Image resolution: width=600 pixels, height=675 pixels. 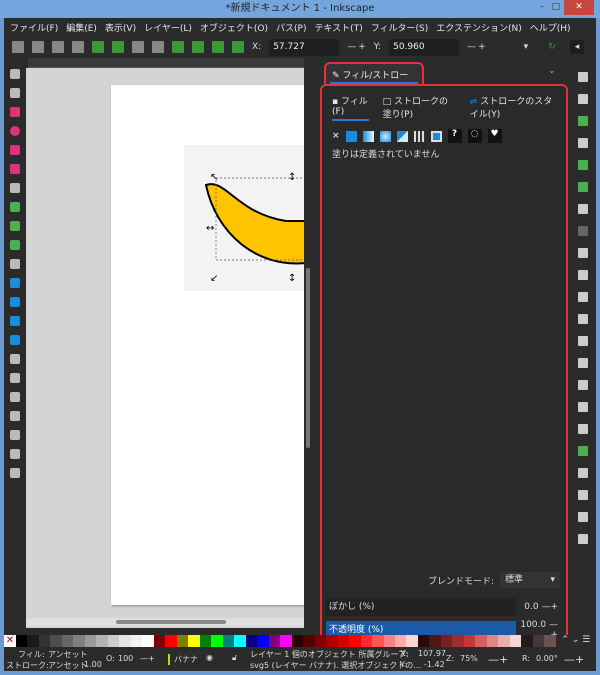 I want to click on mesh-tool-icon, so click(x=15, y=302).